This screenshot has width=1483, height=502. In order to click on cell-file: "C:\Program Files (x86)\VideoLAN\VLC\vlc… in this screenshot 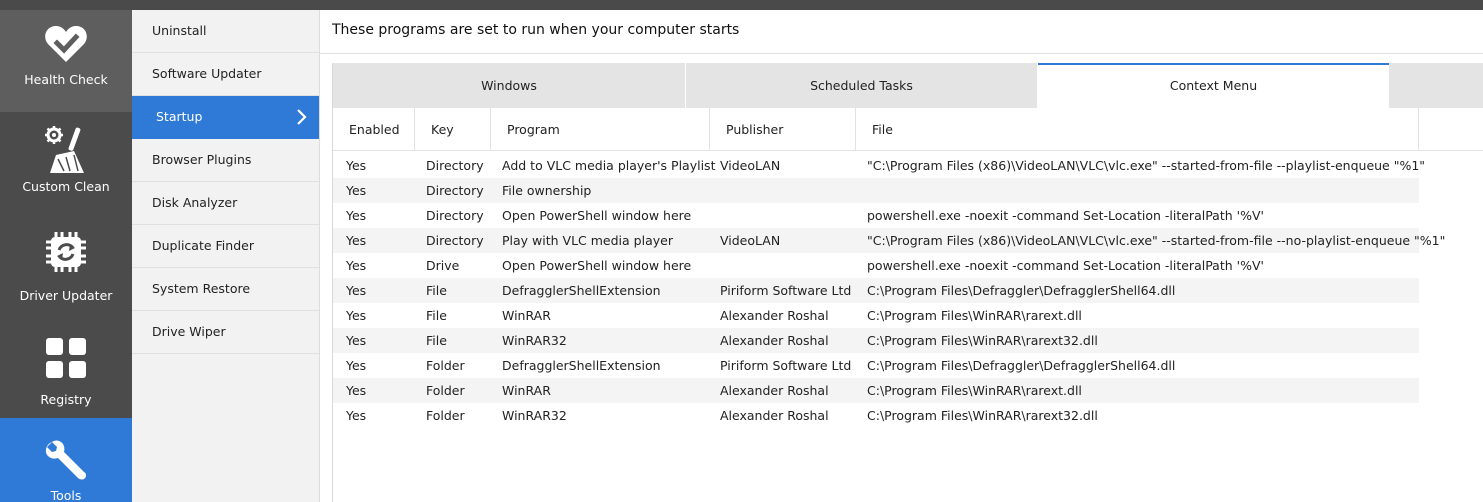, I will do `click(1156, 240)`.